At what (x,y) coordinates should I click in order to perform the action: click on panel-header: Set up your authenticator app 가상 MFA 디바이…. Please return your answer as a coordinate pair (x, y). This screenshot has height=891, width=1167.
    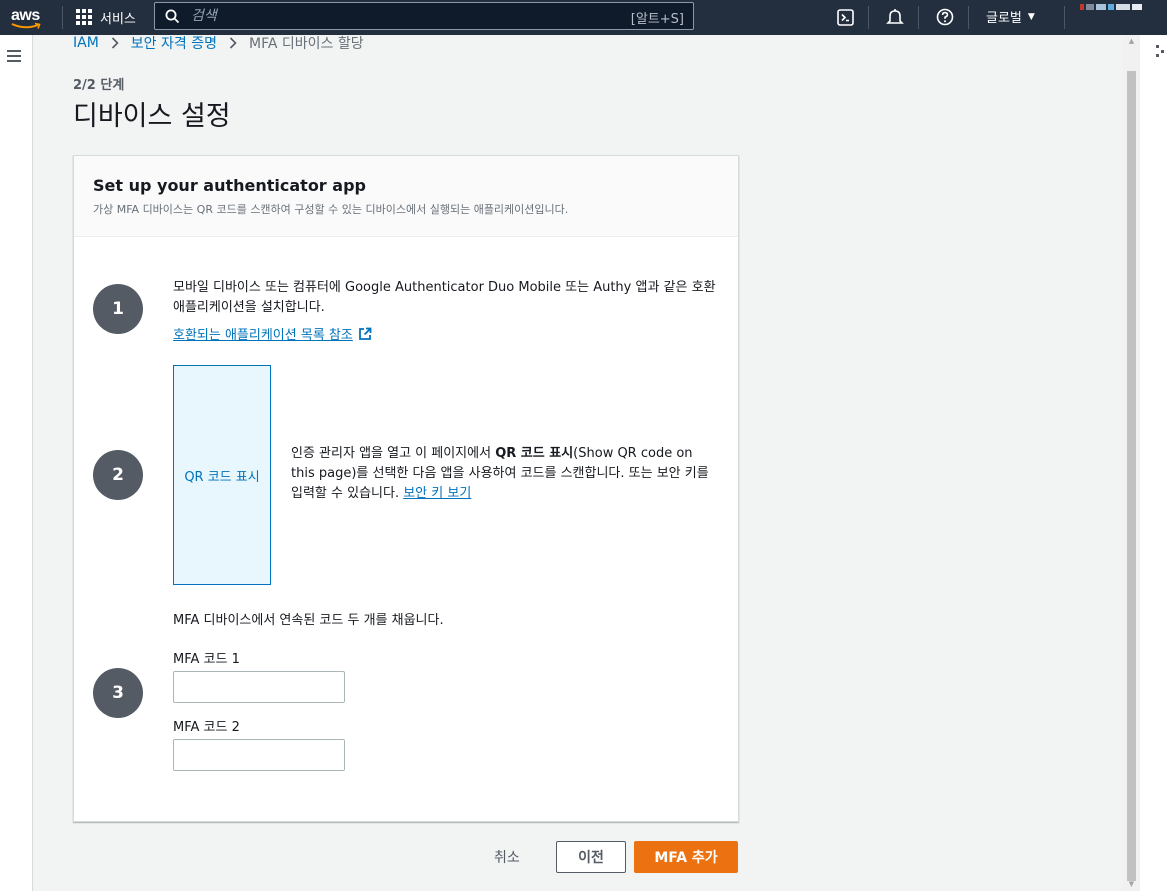
    Looking at the image, I should click on (406, 196).